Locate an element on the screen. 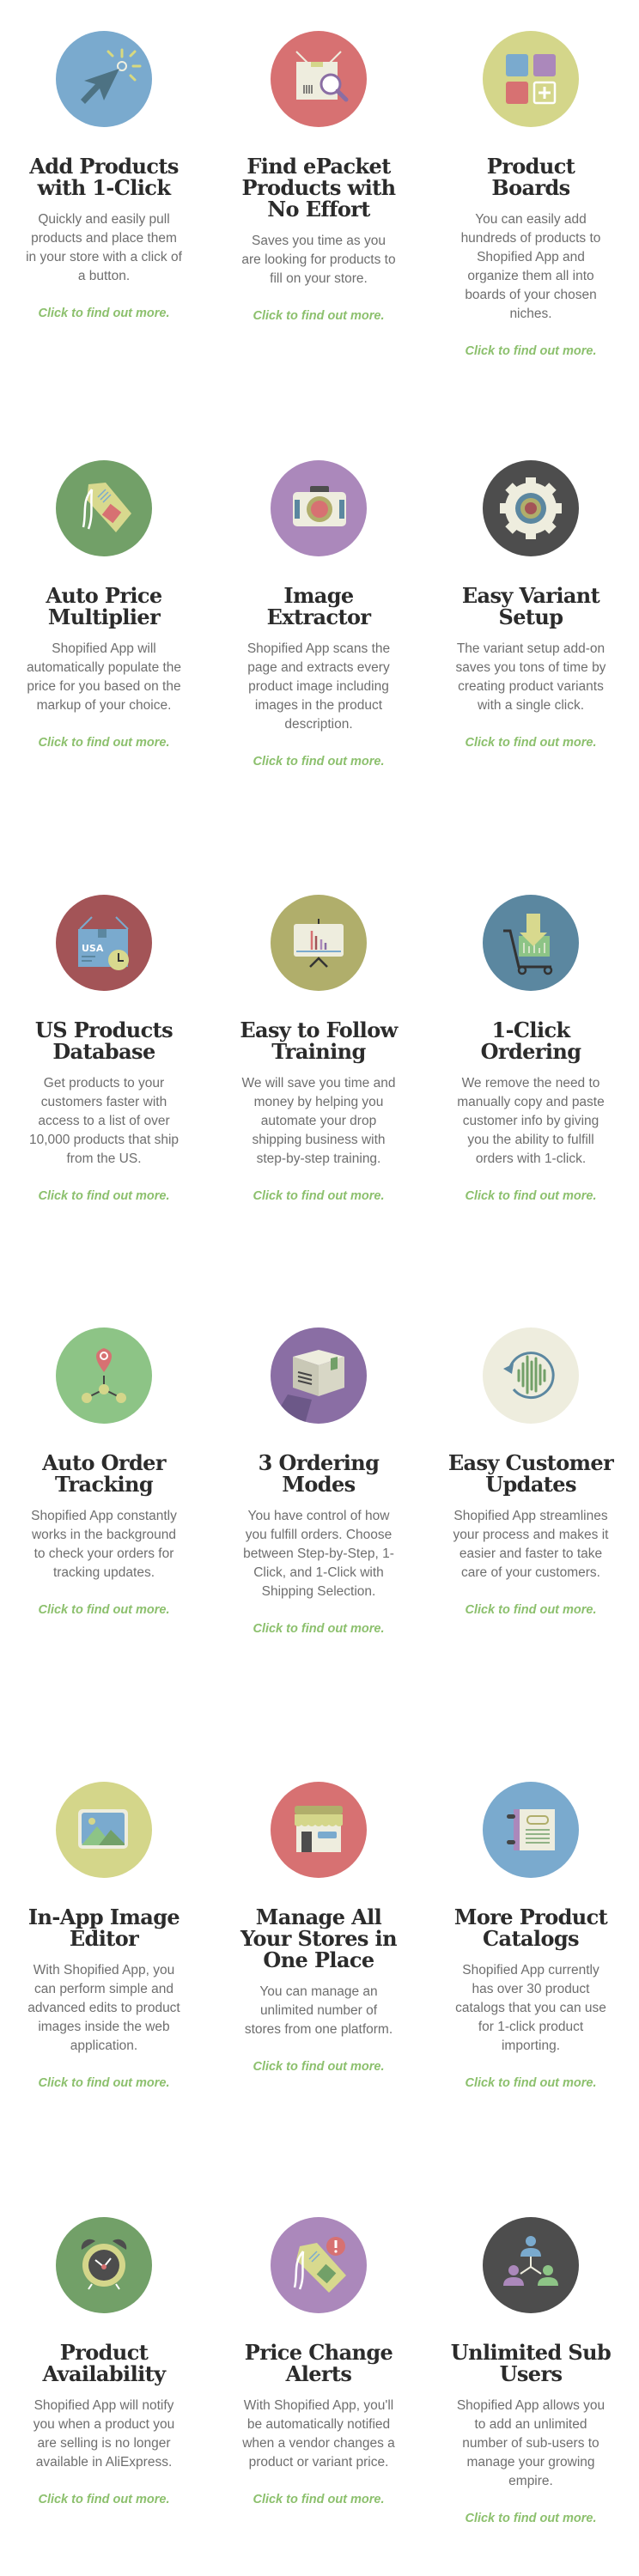  feature-title: Unlimited Sub Users is located at coordinates (531, 2363).